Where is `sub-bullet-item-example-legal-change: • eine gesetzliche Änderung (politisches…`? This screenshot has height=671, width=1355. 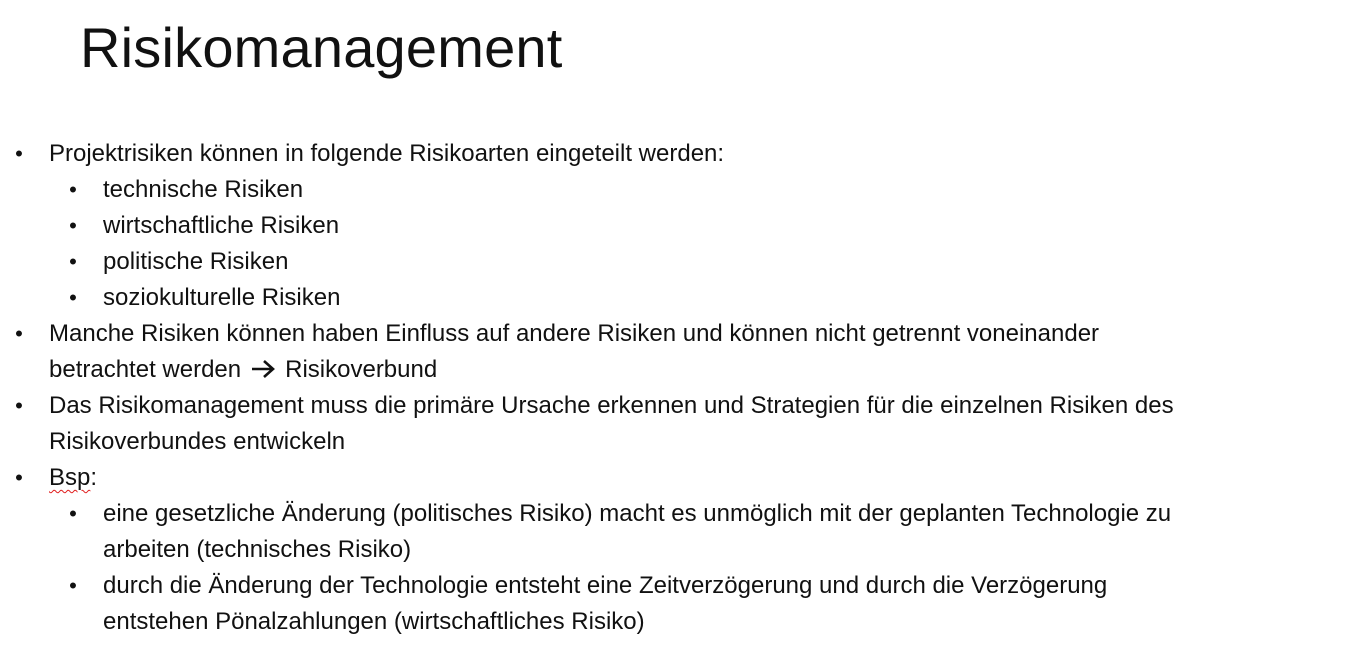 sub-bullet-item-example-legal-change: • eine gesetzliche Änderung (politisches… is located at coordinates (677, 514).